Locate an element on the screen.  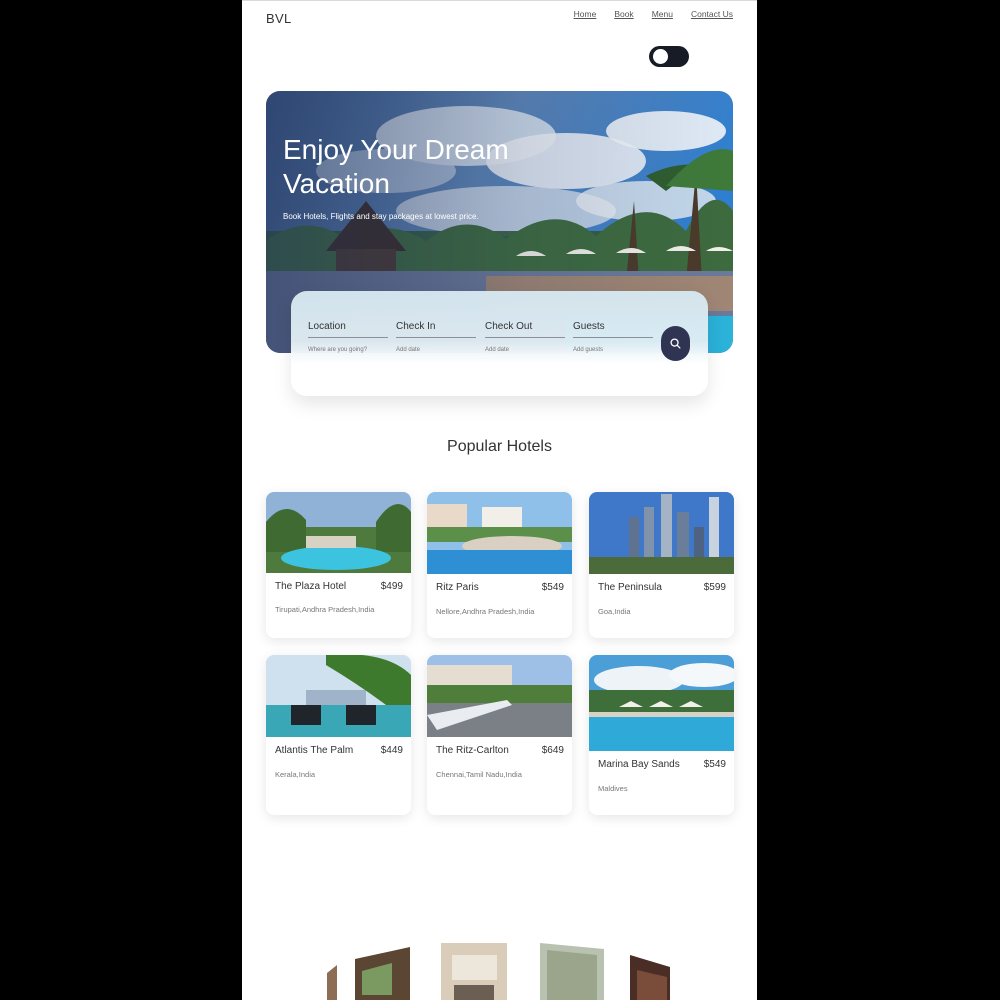
location-placeholder: Where are you going? is located at coordinates (338, 350).